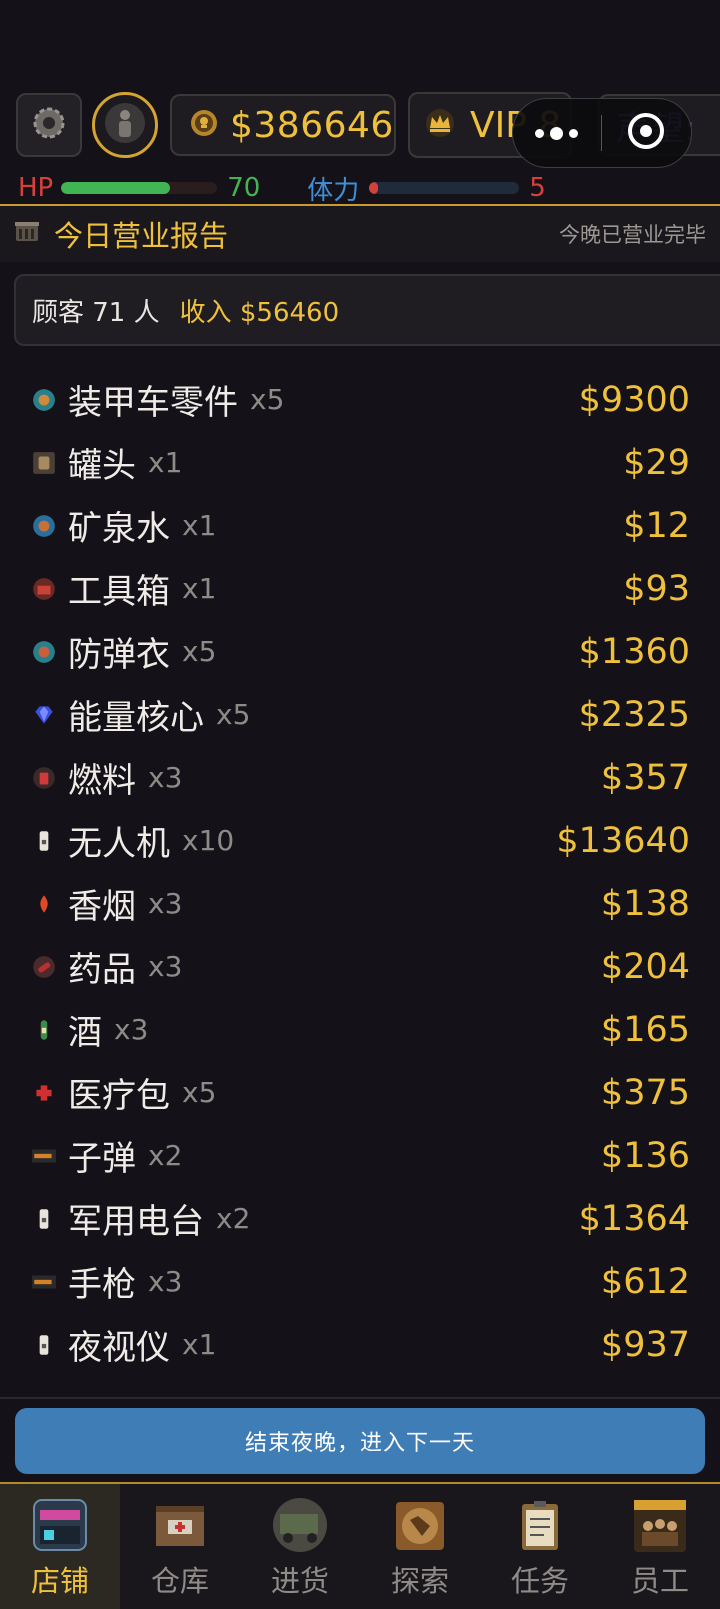 The width and height of the screenshot is (720, 1609). I want to click on truck-icon, so click(300, 1525).